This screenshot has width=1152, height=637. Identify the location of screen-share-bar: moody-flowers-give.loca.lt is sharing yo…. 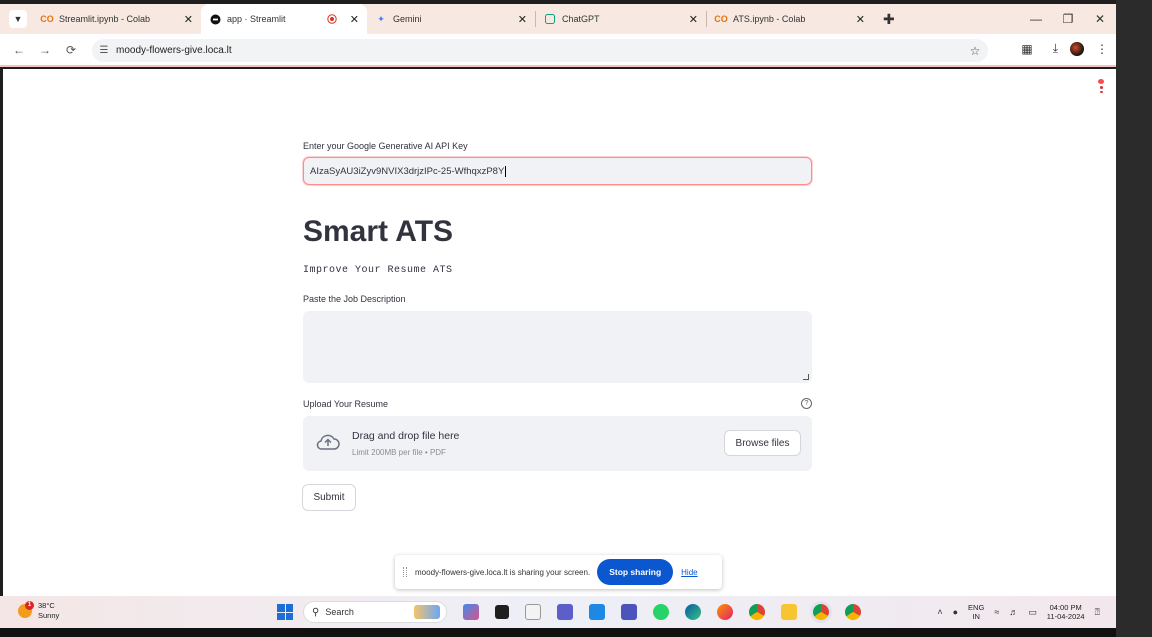
(558, 572).